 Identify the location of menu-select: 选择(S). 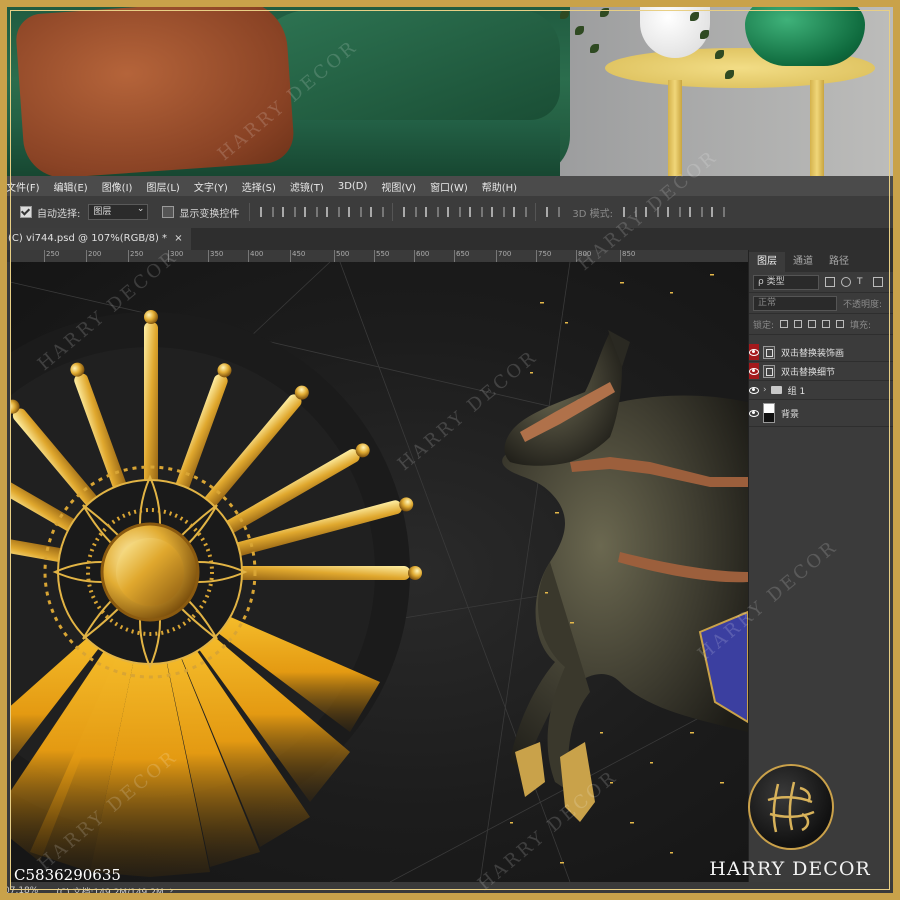
(260, 186).